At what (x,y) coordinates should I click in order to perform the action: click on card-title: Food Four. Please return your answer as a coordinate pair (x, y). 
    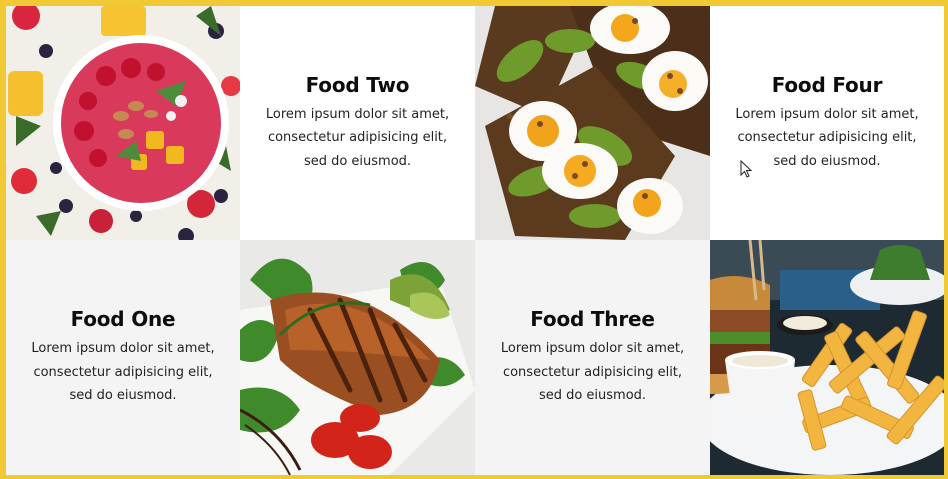
    Looking at the image, I should click on (827, 84).